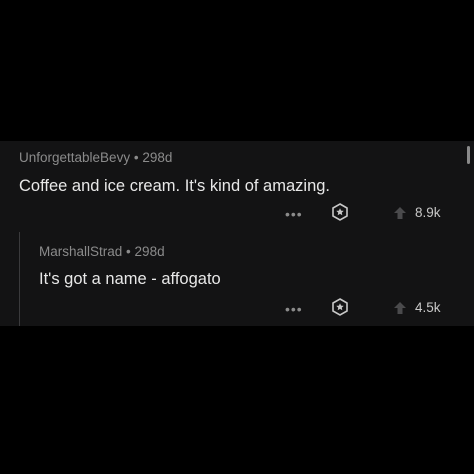  I want to click on upvote-count: 8.9k, so click(428, 212).